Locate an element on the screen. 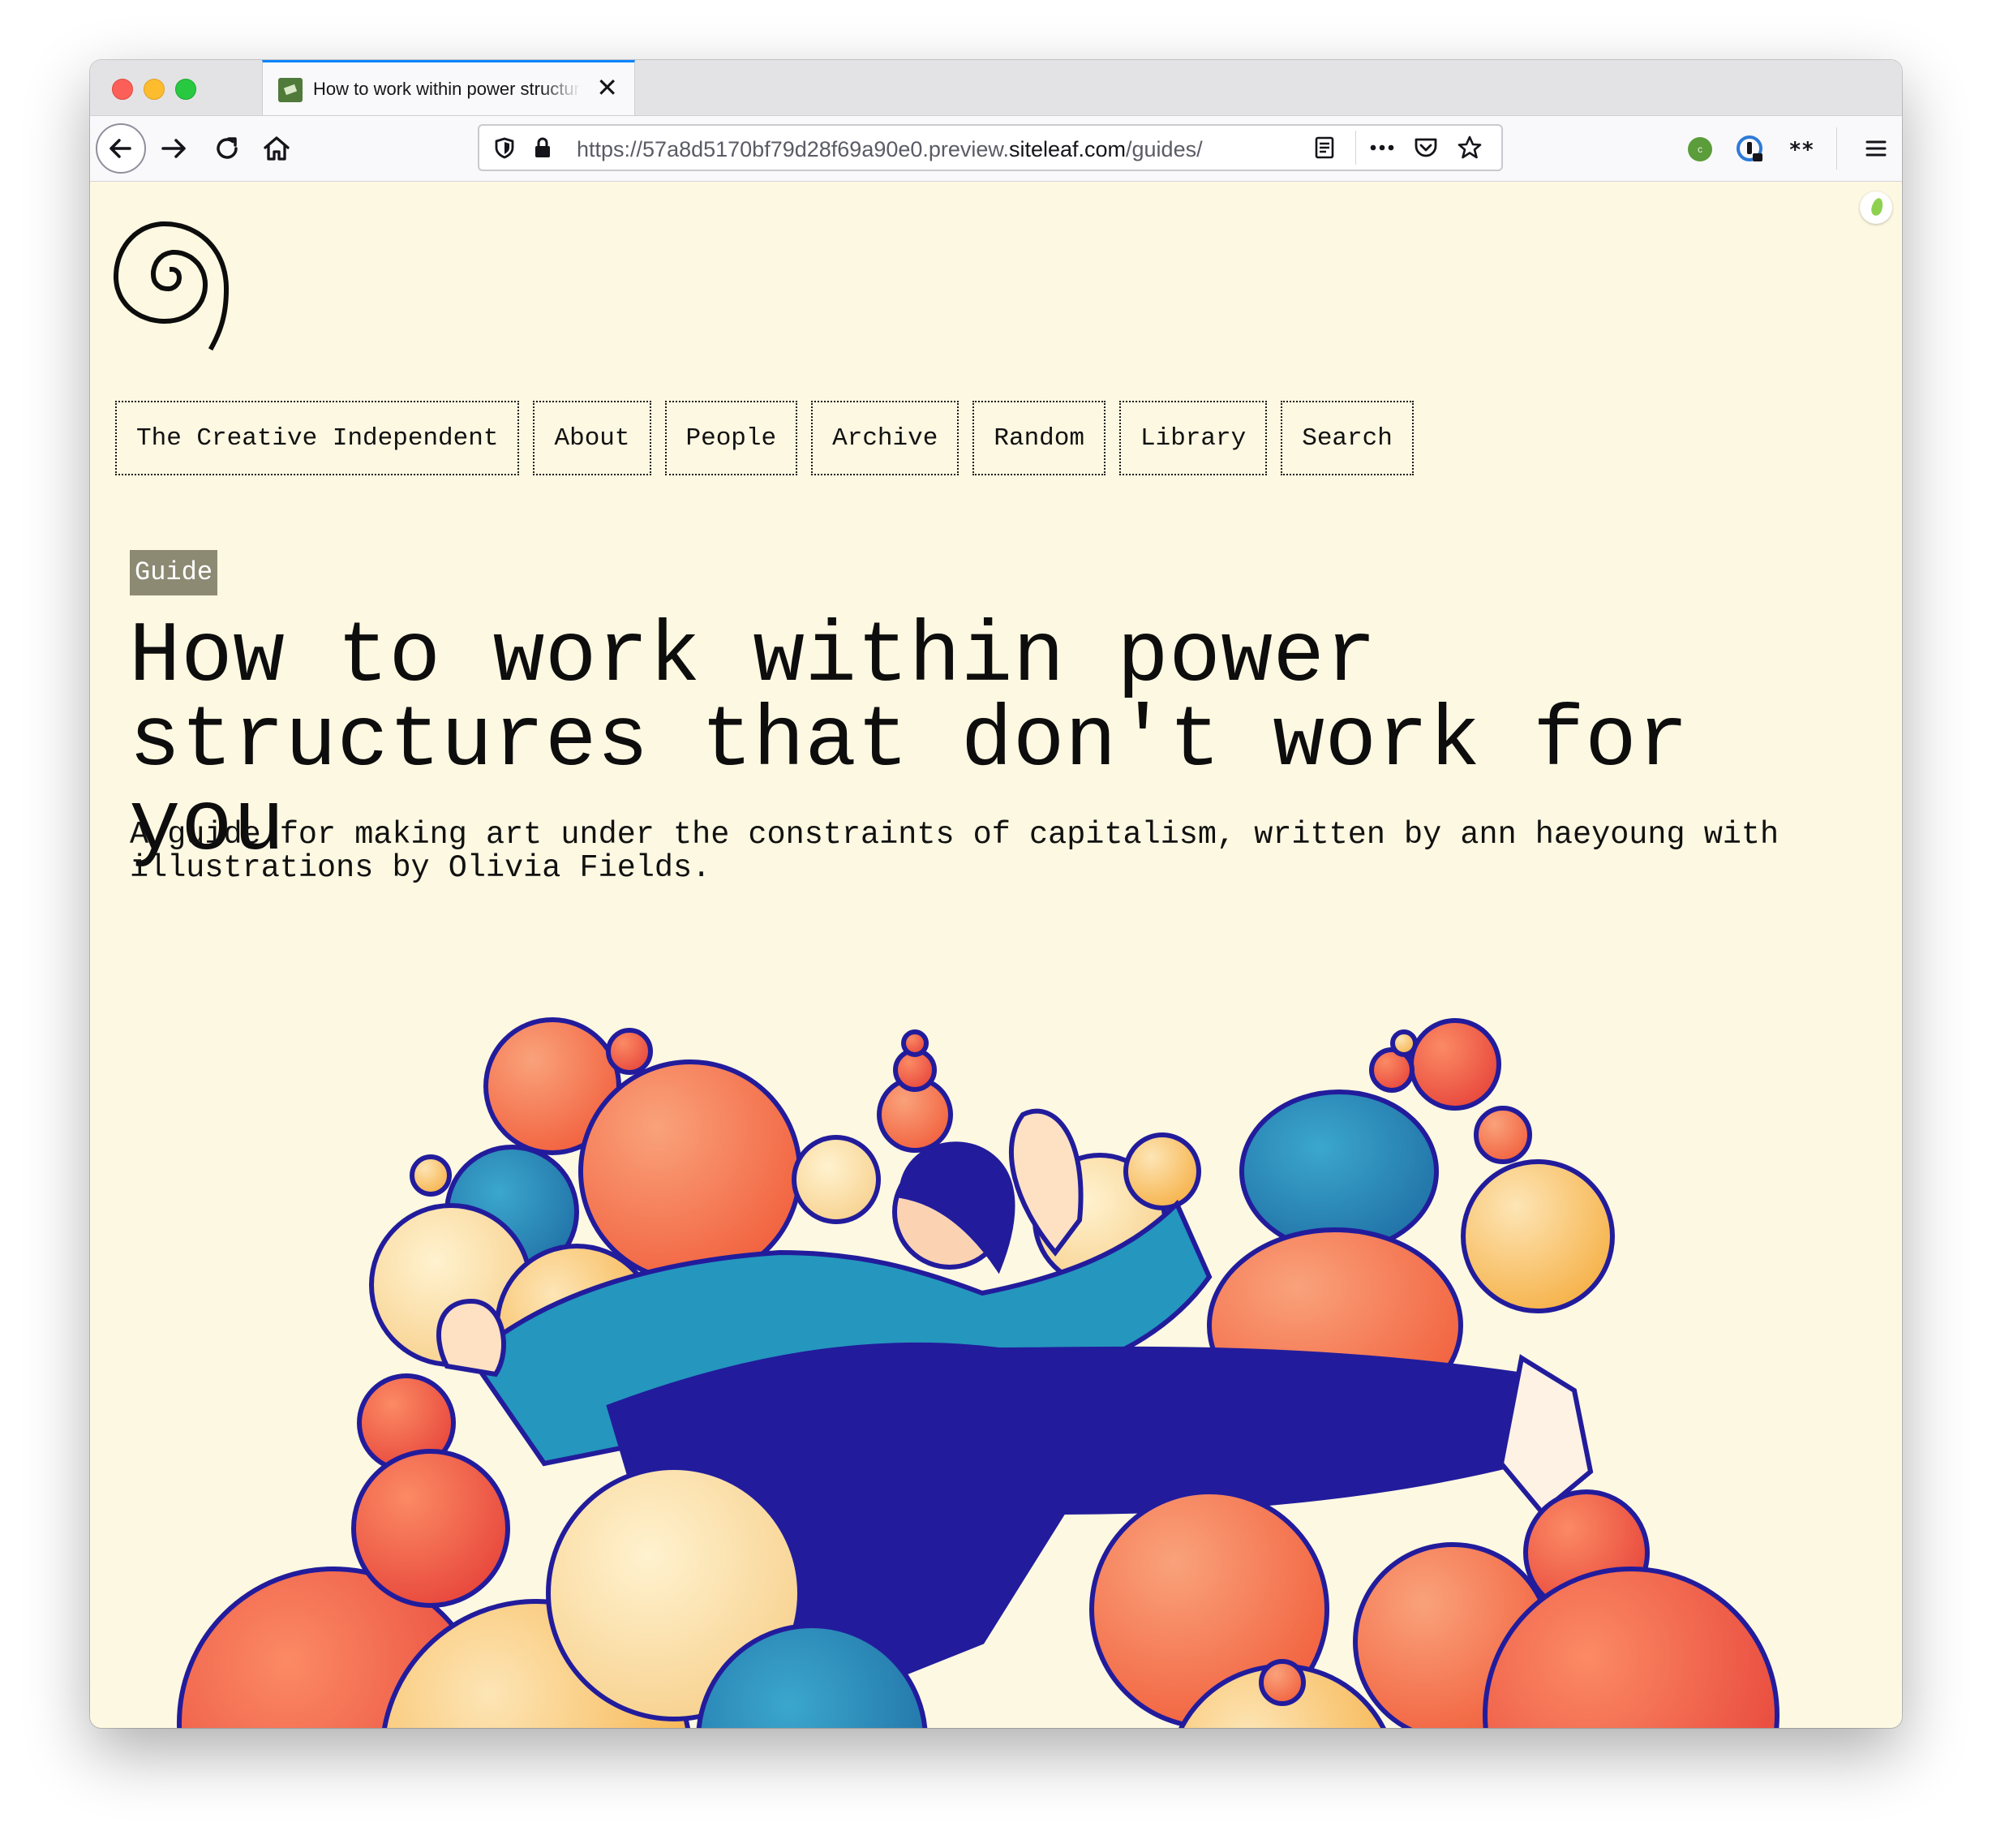 The width and height of the screenshot is (1992, 1848). category-tag: Guide is located at coordinates (174, 572).